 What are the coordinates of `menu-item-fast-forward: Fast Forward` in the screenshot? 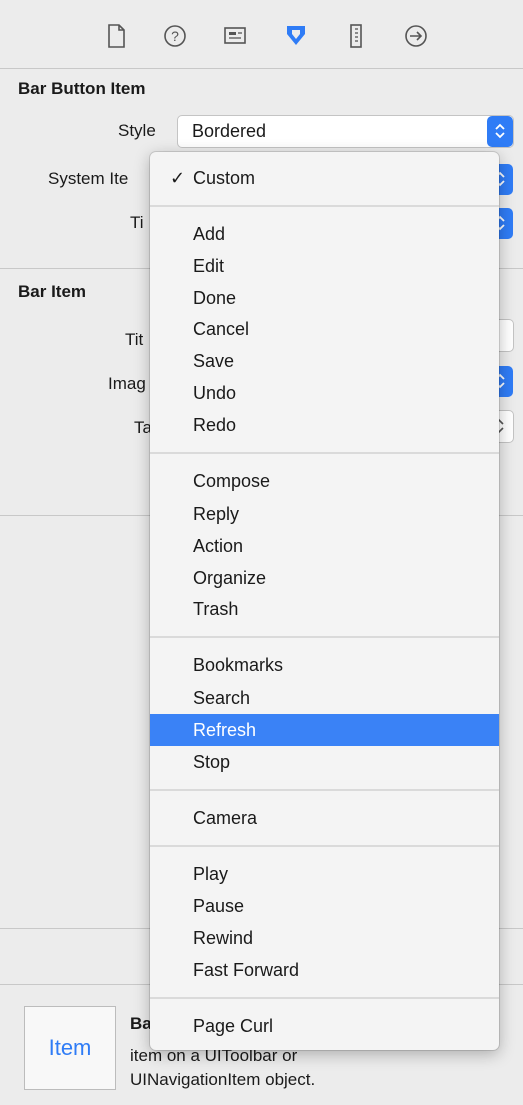 It's located at (324, 970).